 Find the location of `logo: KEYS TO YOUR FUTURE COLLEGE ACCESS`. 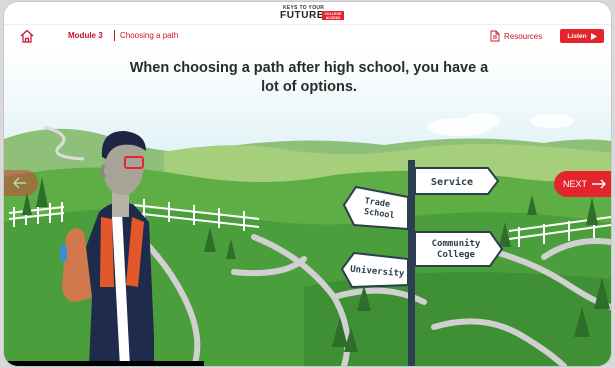

logo: KEYS TO YOUR FUTURE COLLEGE ACCESS is located at coordinates (312, 14).